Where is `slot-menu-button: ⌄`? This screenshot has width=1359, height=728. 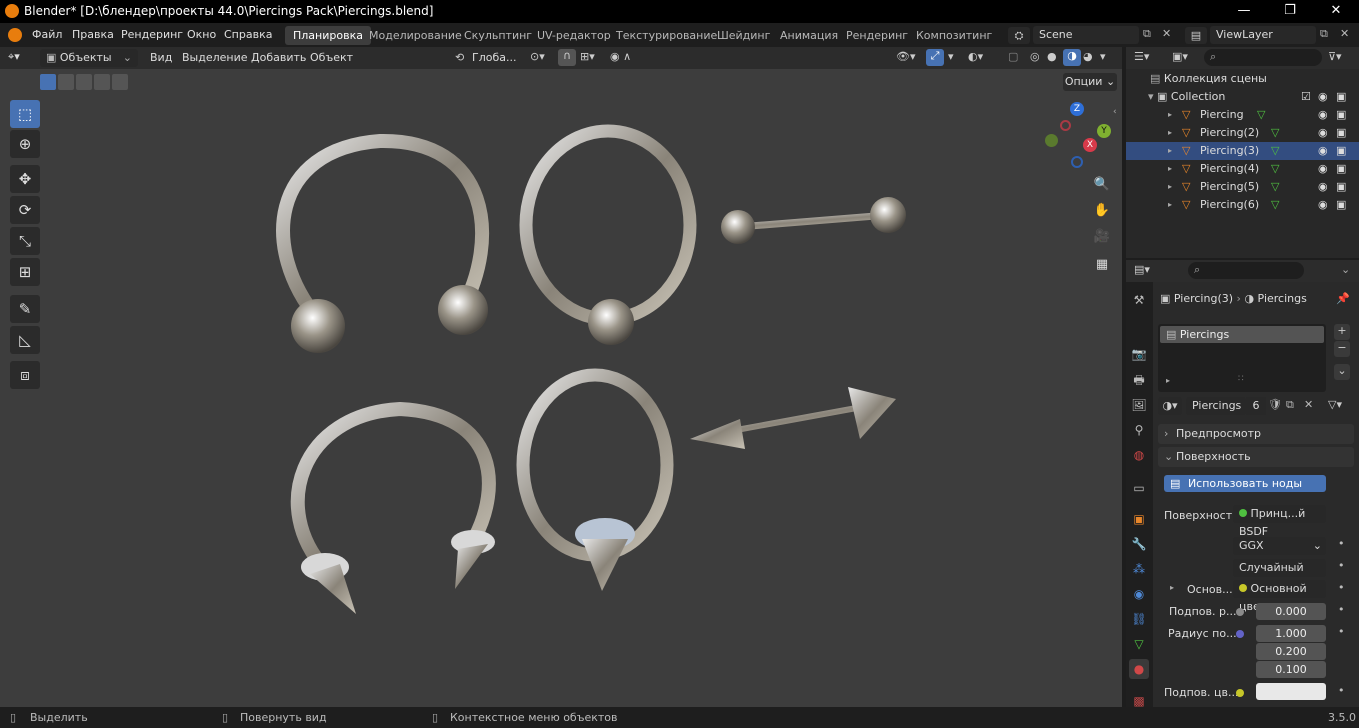
slot-menu-button: ⌄ is located at coordinates (1342, 372).